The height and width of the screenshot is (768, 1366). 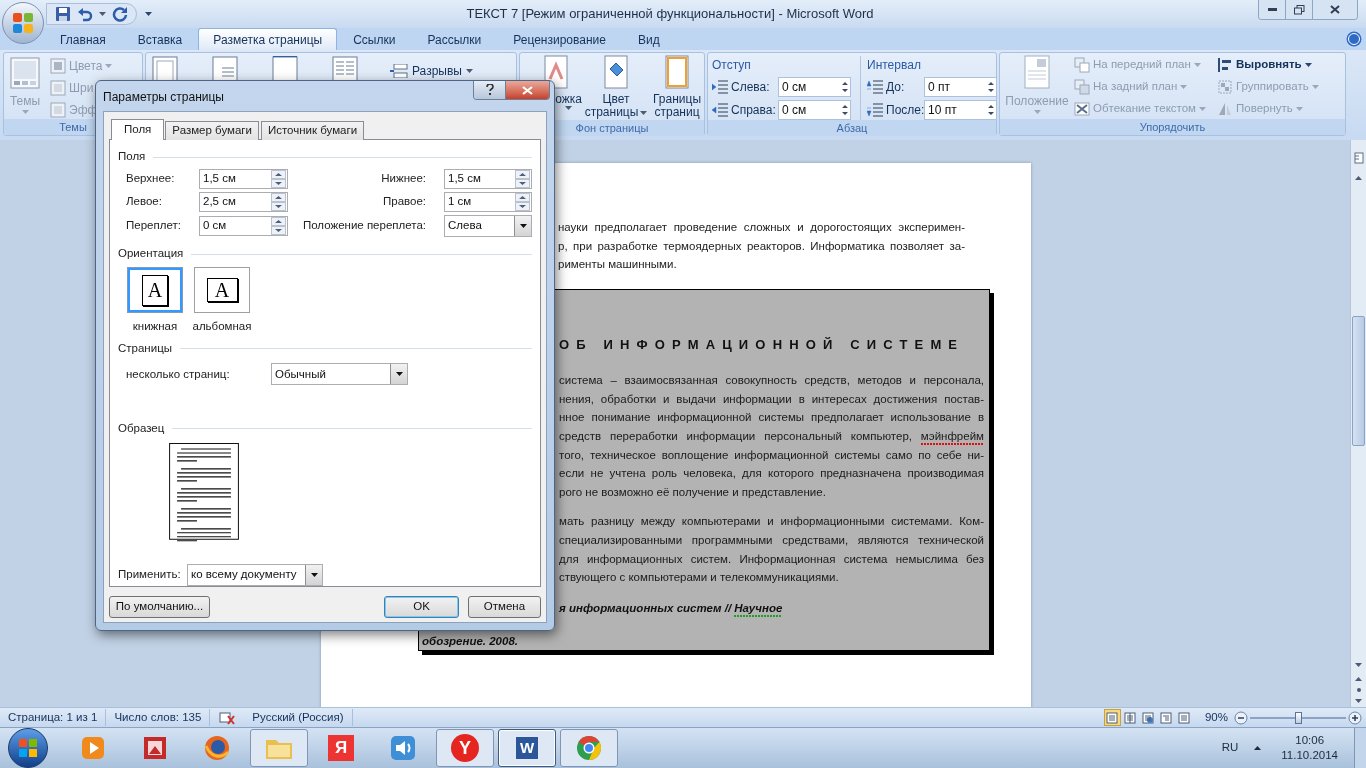 I want to click on dialog-button: Отмена, so click(x=504, y=607).